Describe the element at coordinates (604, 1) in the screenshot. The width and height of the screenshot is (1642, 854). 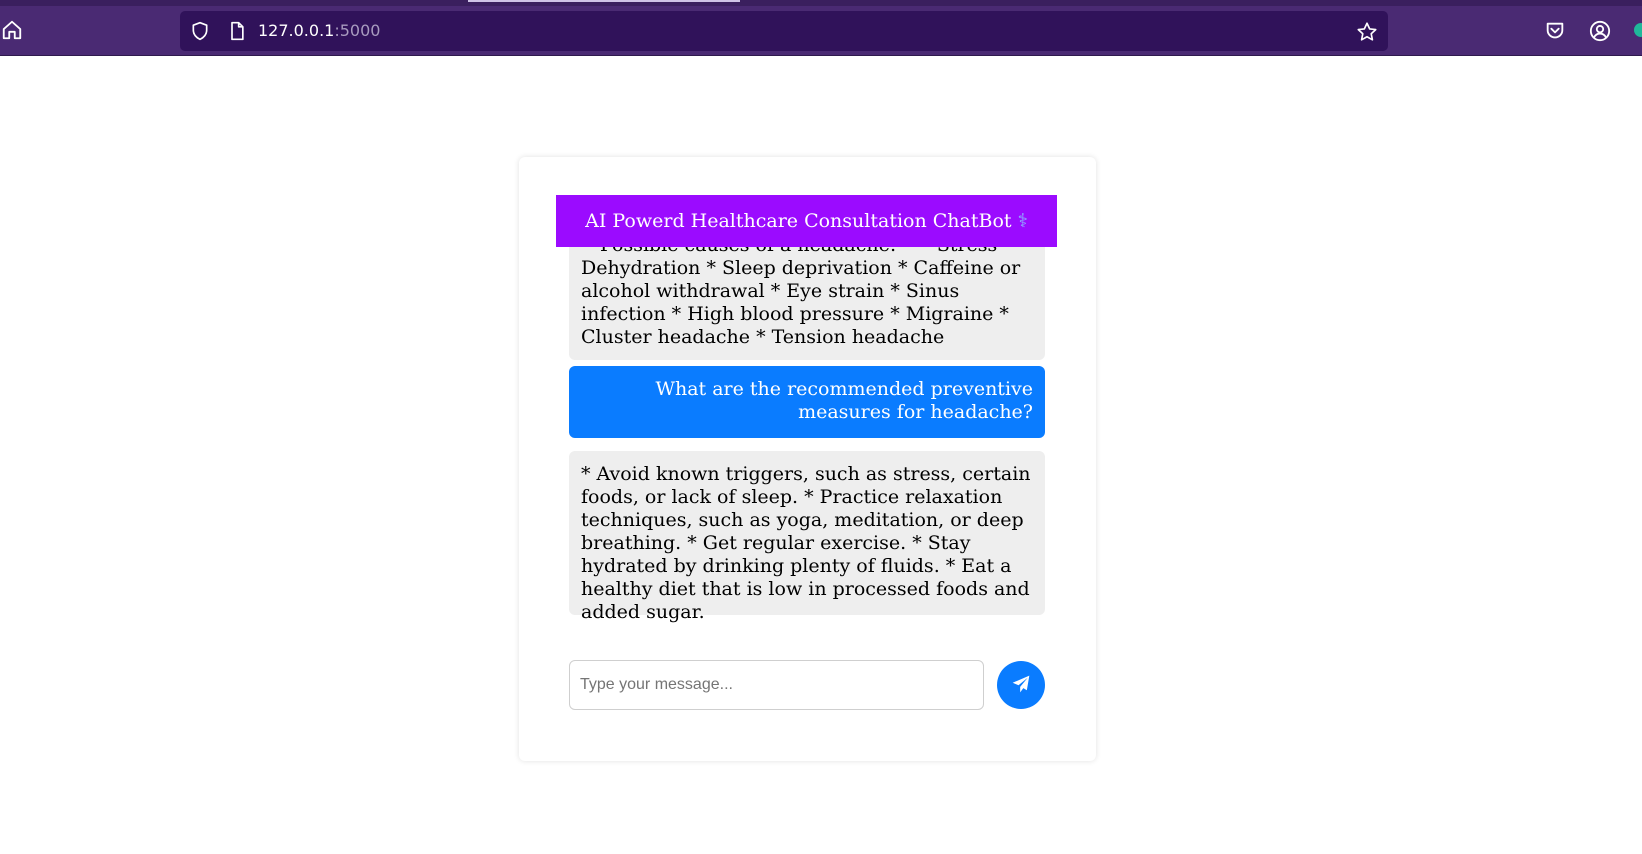
I see `active-tab-indicator` at that location.